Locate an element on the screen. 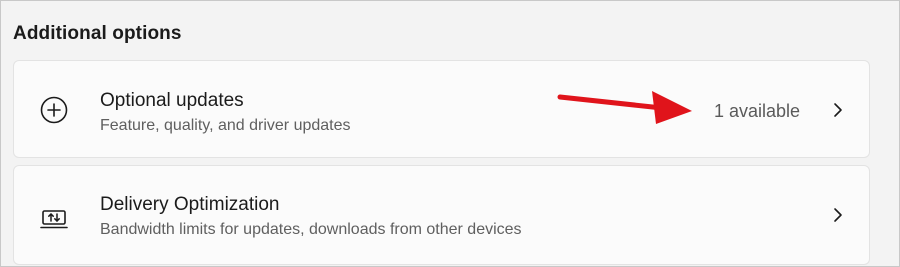  optional-updates-status: 1 available is located at coordinates (757, 111).